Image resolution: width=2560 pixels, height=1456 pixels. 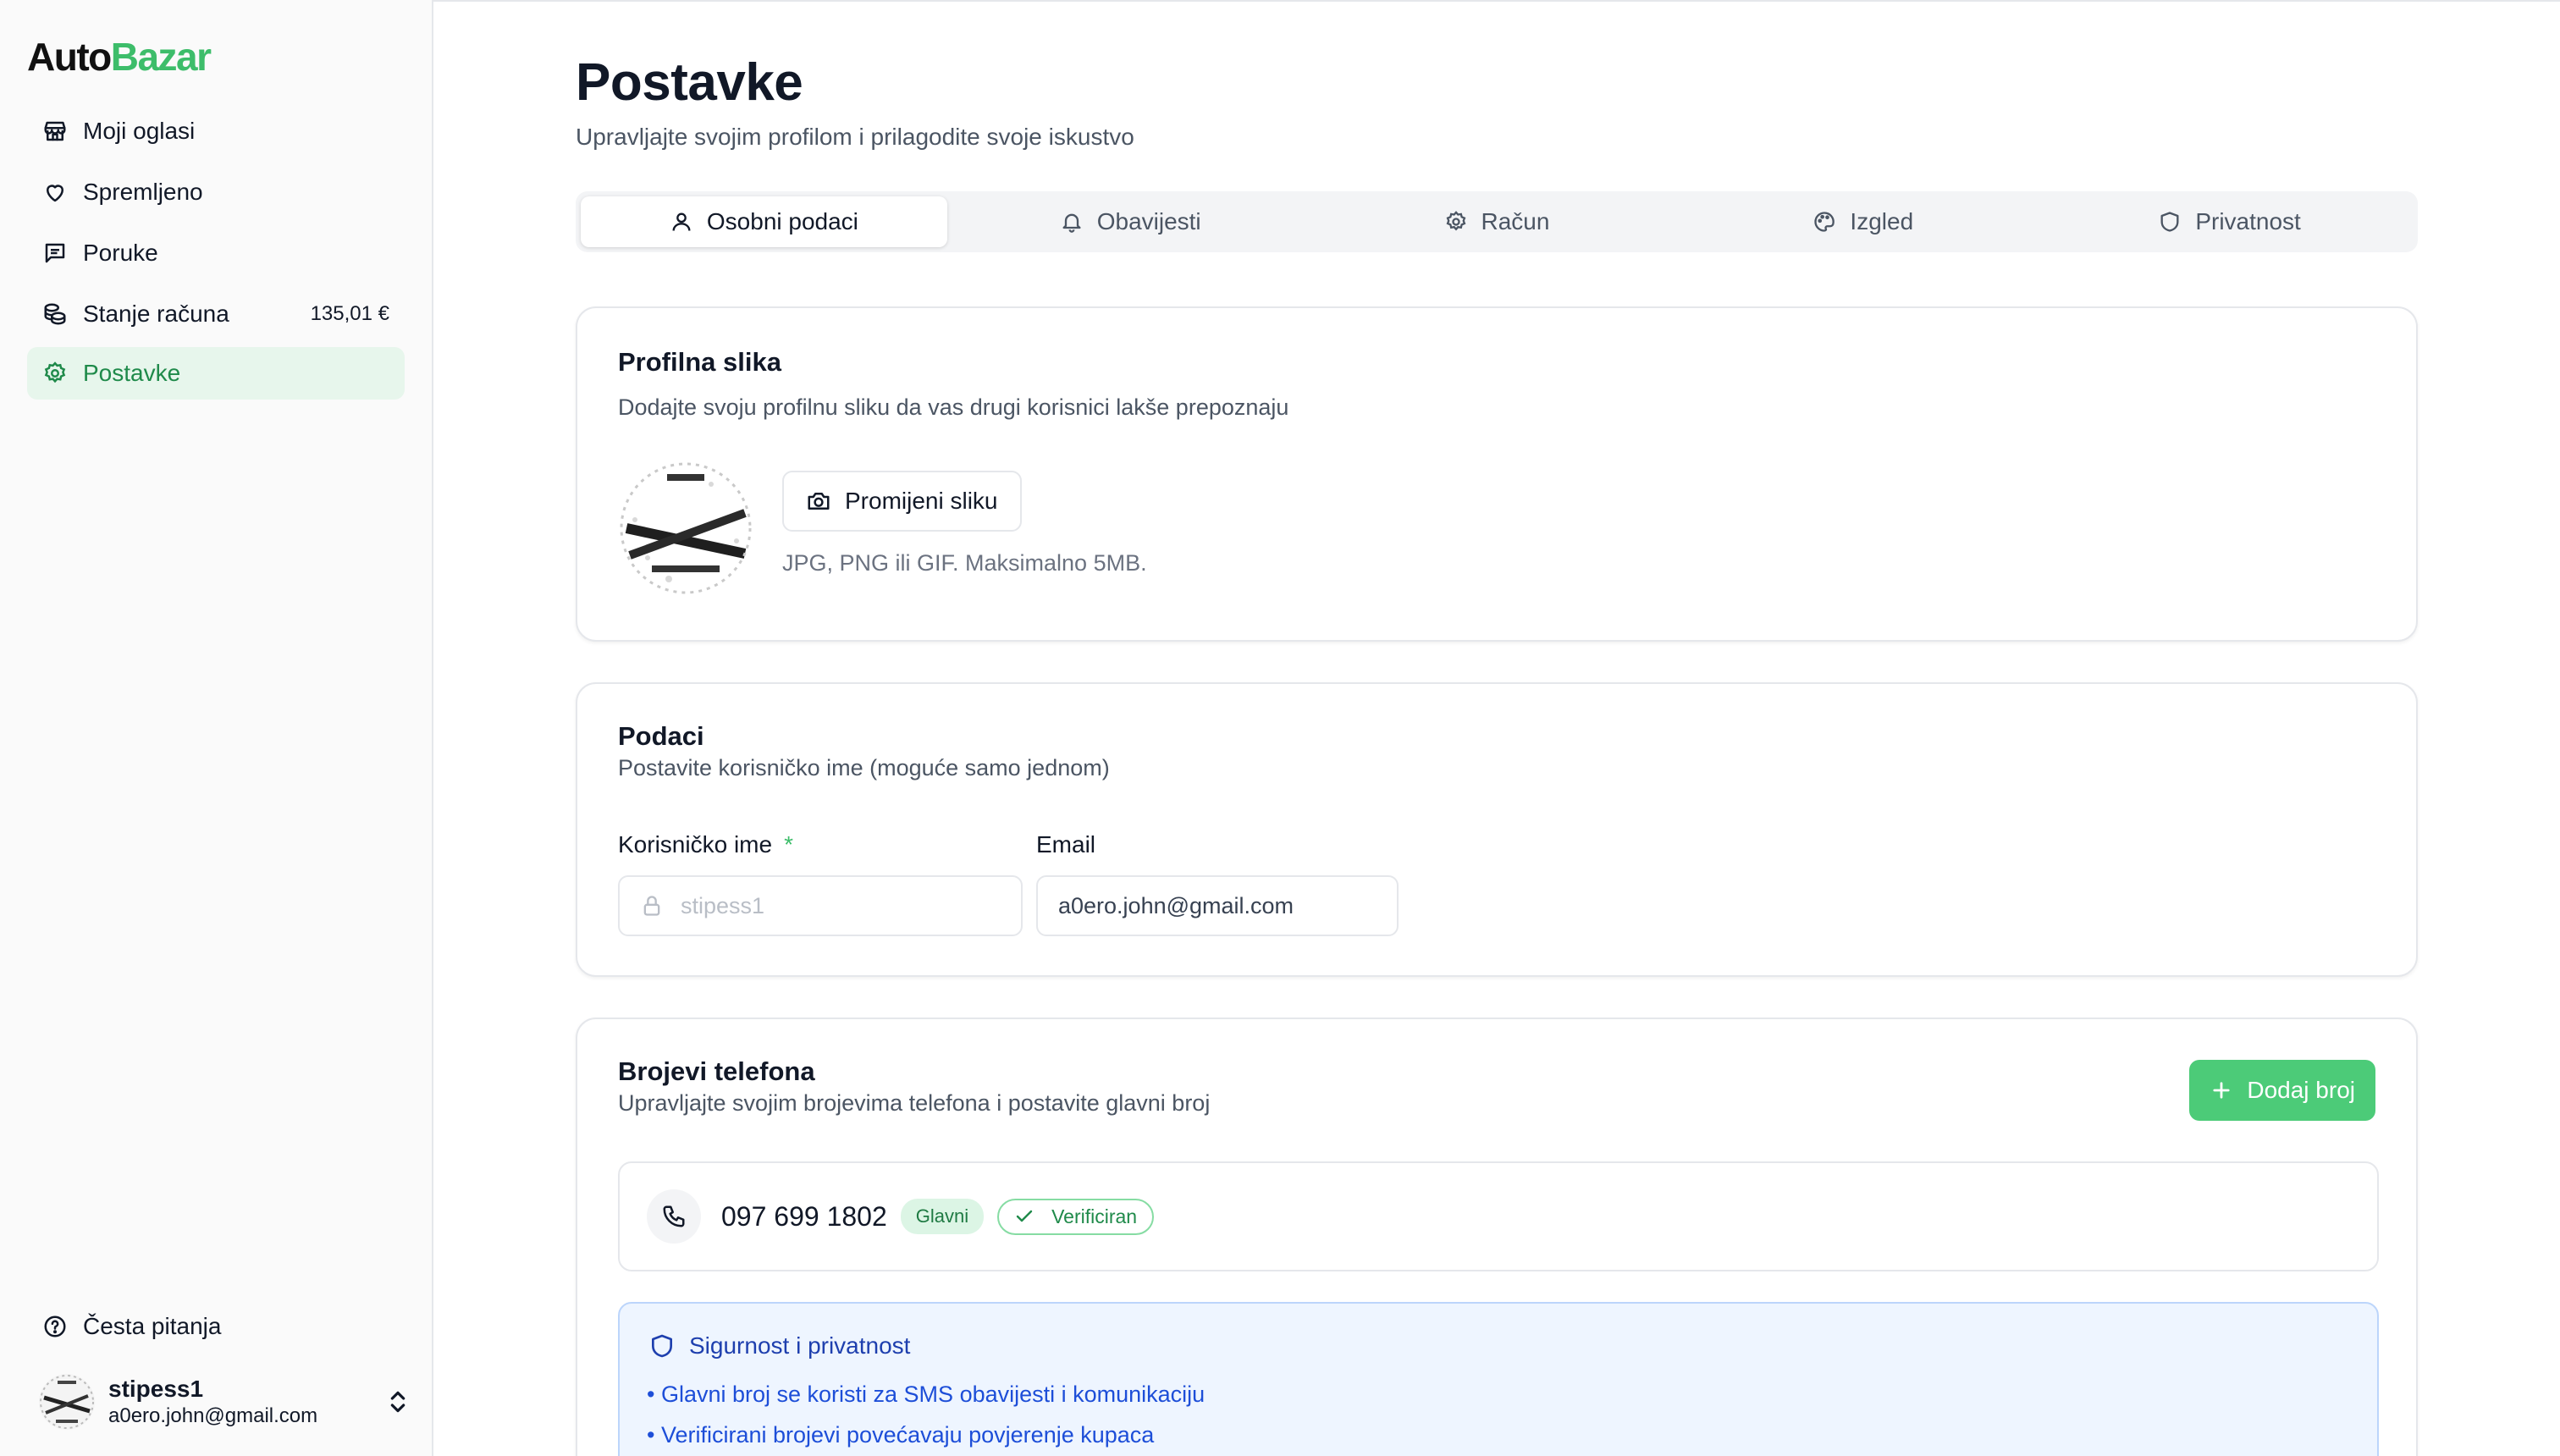 What do you see at coordinates (819, 501) in the screenshot?
I see `camera-icon` at bounding box center [819, 501].